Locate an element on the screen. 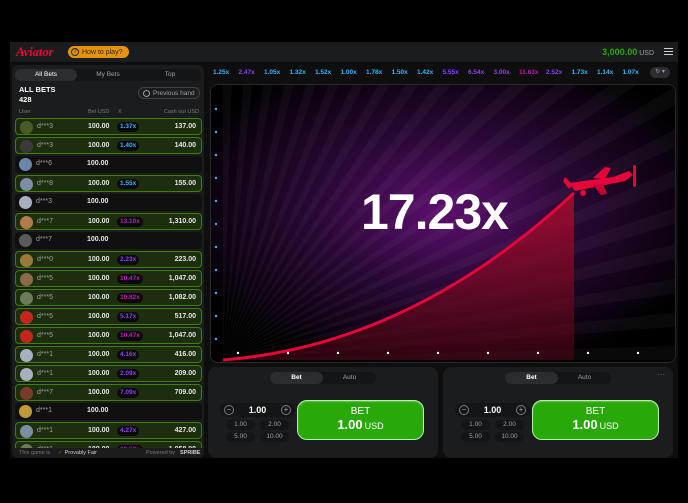 The image size is (688, 503). bet-cashout: 137.00 is located at coordinates (185, 126).